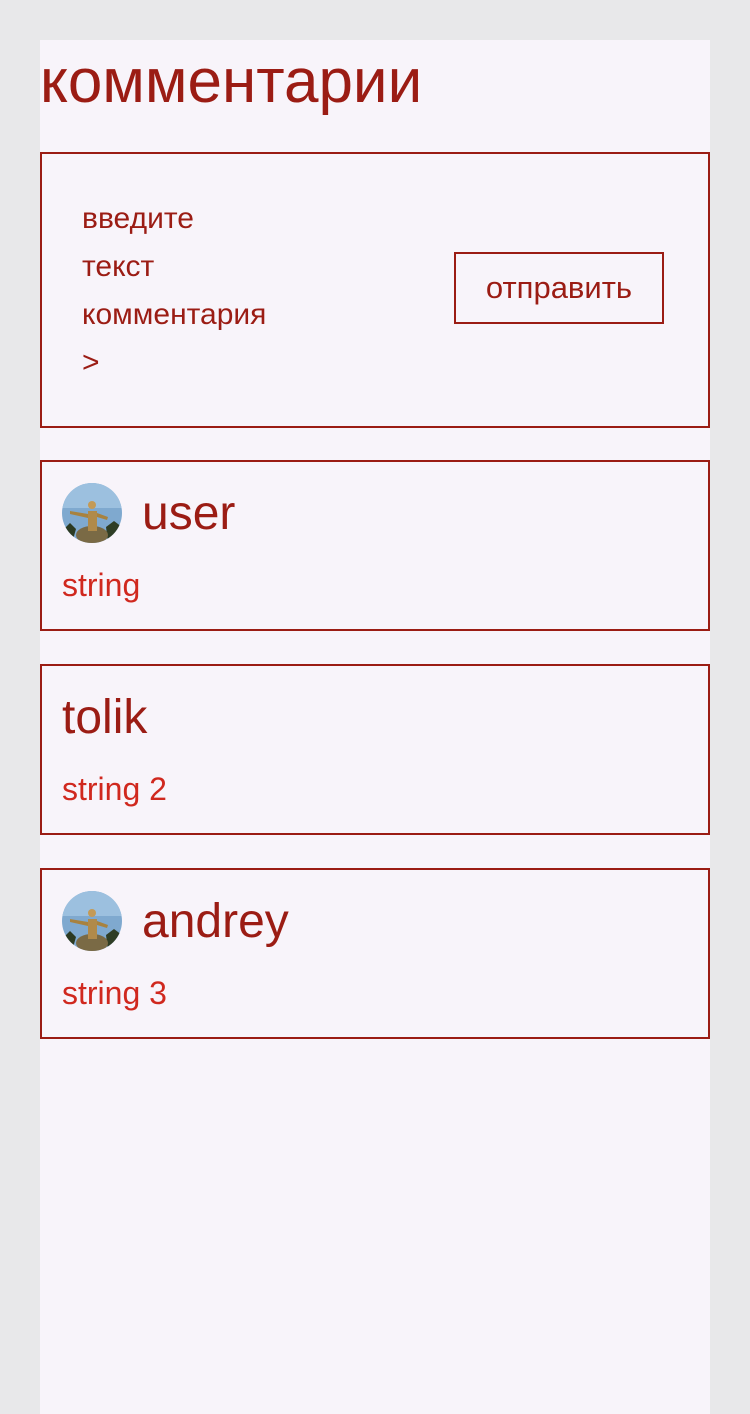 The image size is (750, 1414). I want to click on comment-text: string 2, so click(114, 789).